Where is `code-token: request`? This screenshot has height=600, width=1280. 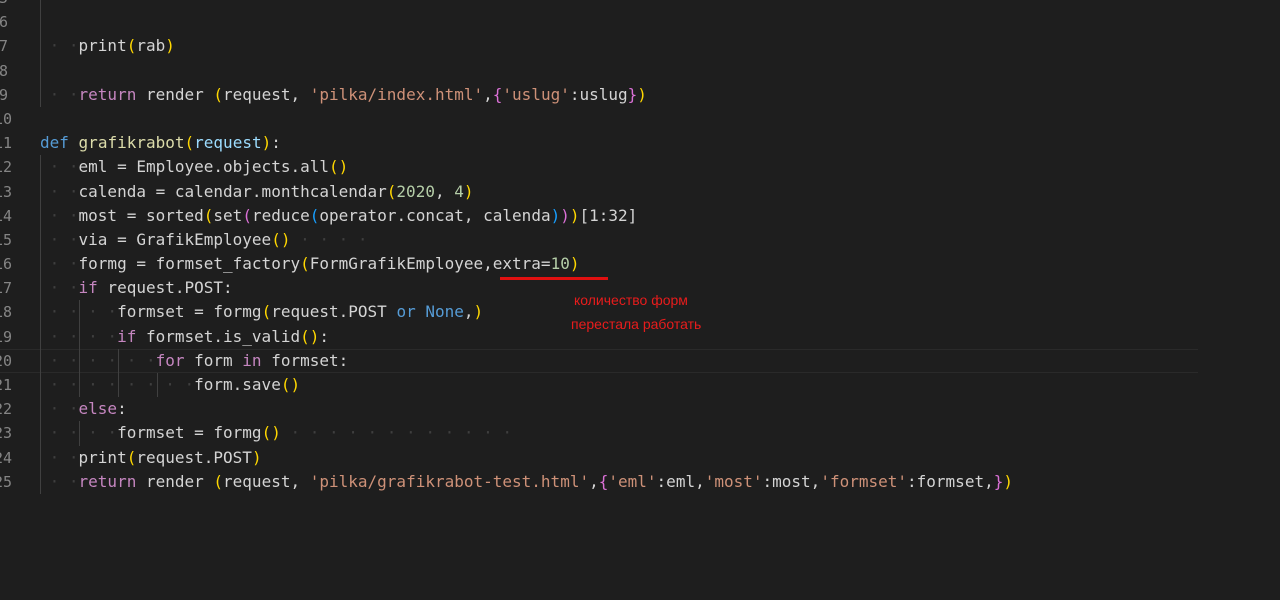
code-token: request is located at coordinates (228, 143).